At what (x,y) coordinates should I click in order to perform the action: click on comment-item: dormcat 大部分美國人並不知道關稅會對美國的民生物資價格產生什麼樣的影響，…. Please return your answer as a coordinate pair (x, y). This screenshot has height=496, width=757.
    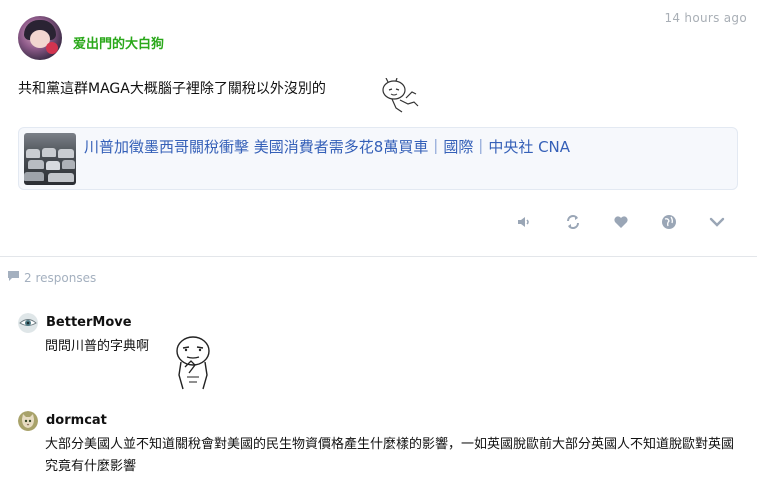
    Looking at the image, I should click on (378, 446).